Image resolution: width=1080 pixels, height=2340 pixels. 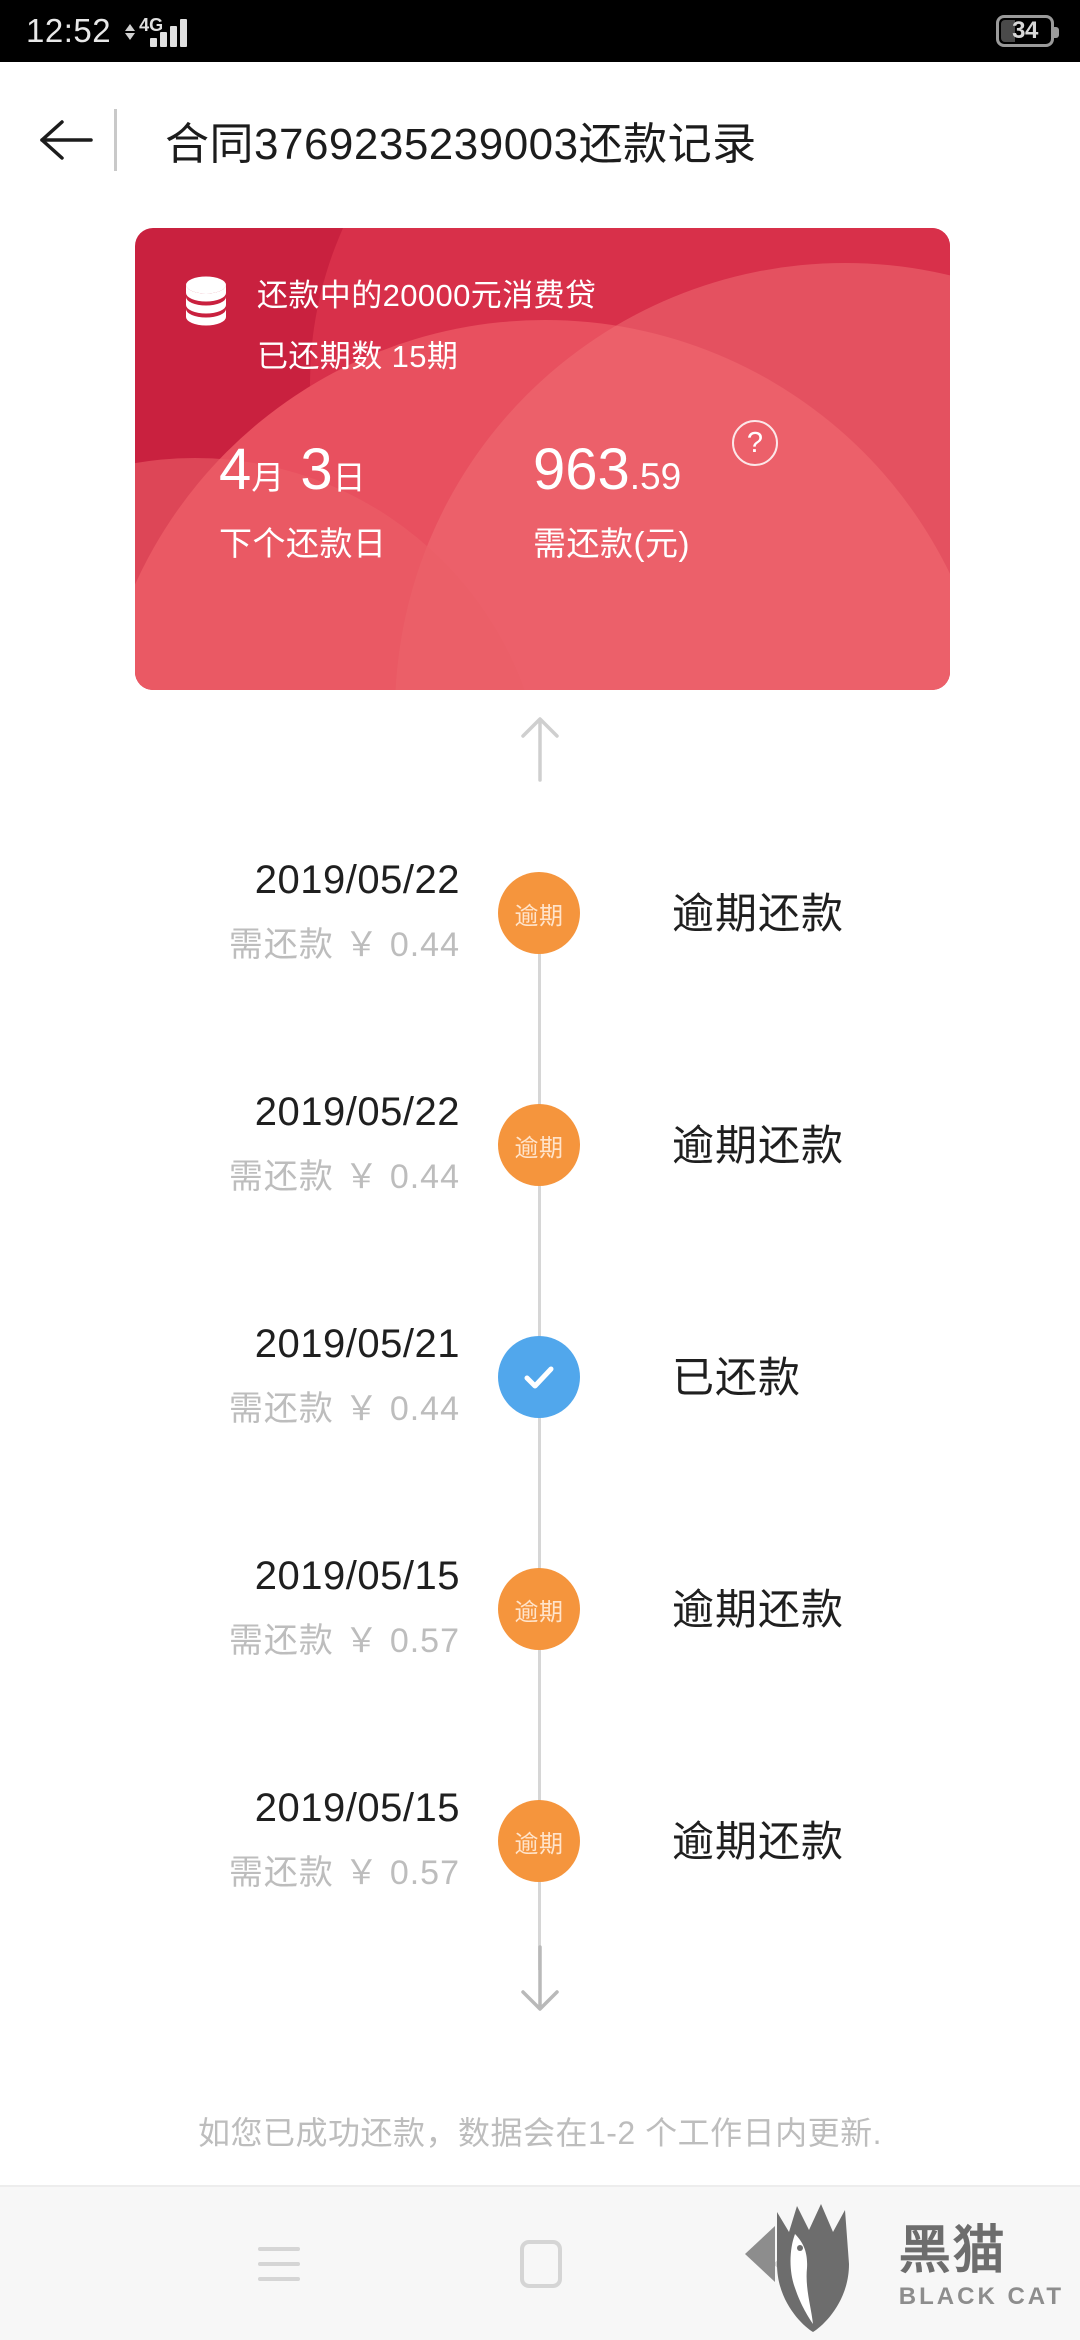 I want to click on card-stats: 4月 3日 下个还款日 963.59 需还款(元) ?, so click(x=542, y=492).